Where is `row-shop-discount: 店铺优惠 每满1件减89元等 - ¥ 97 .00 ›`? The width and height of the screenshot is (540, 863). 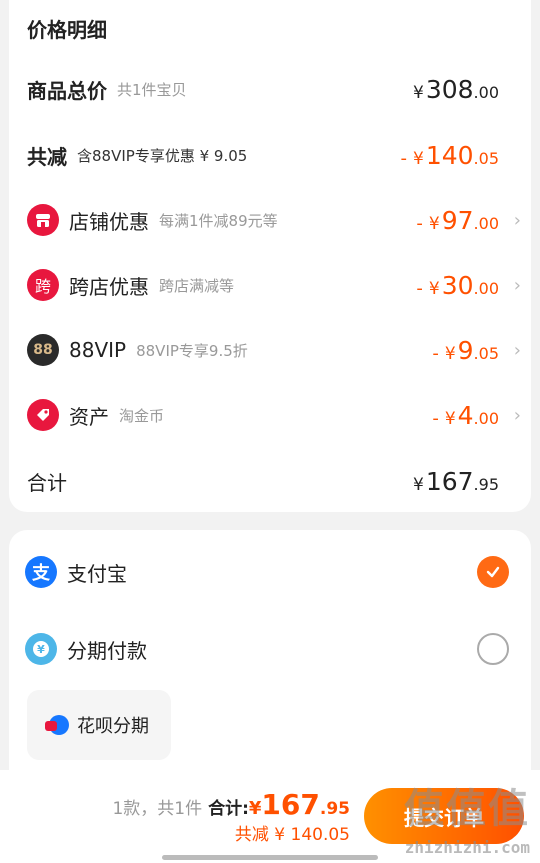
row-shop-discount: 店铺优惠 每满1件减89元等 - ¥ 97 .00 › is located at coordinates (274, 220).